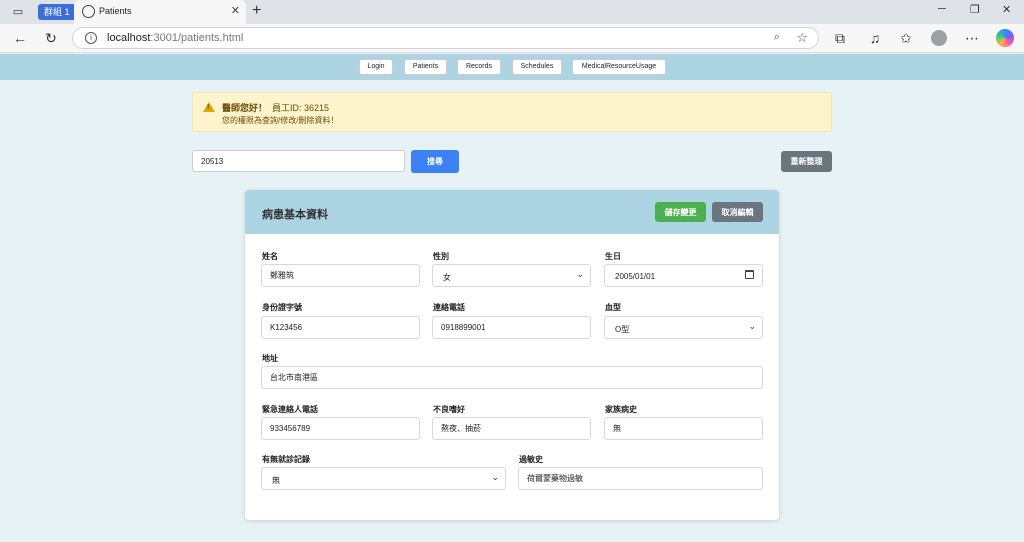 This screenshot has height=542, width=1024. What do you see at coordinates (511, 428) in the screenshot?
I see `habits-field` at bounding box center [511, 428].